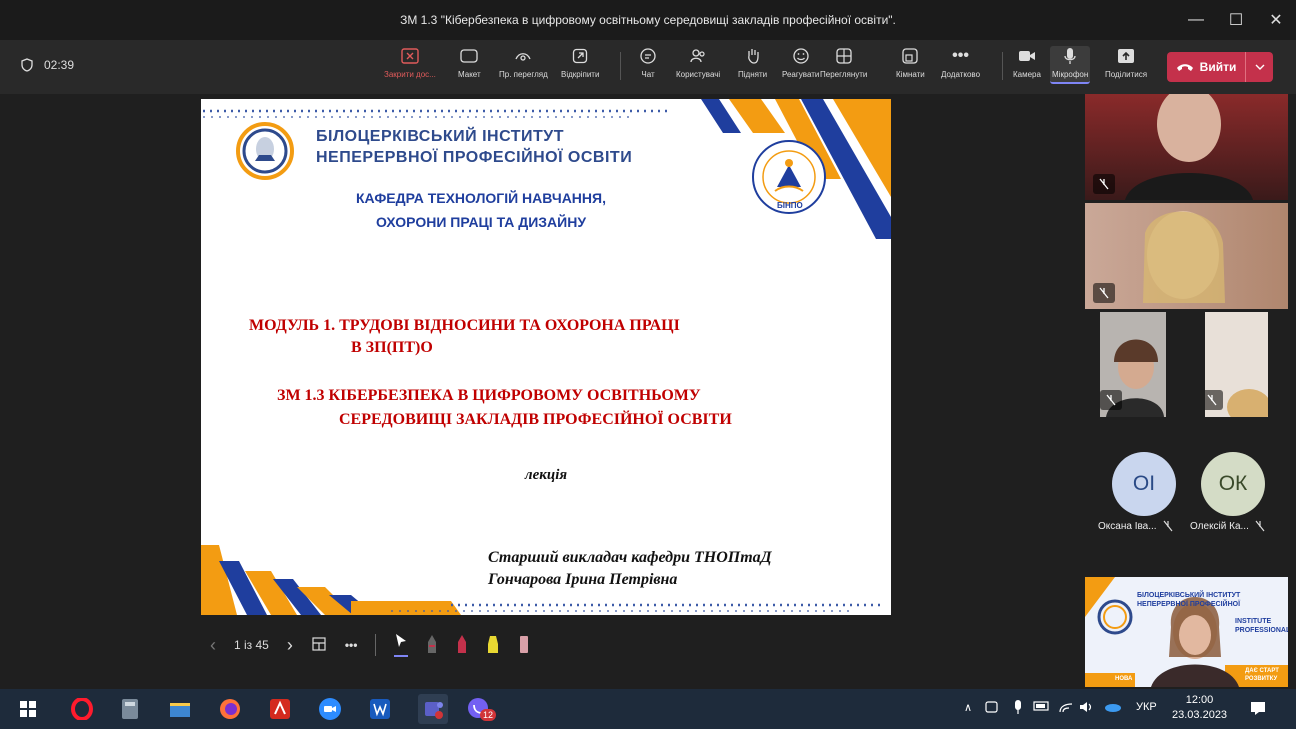  What do you see at coordinates (82, 709) in the screenshot?
I see `opera-icon` at bounding box center [82, 709].